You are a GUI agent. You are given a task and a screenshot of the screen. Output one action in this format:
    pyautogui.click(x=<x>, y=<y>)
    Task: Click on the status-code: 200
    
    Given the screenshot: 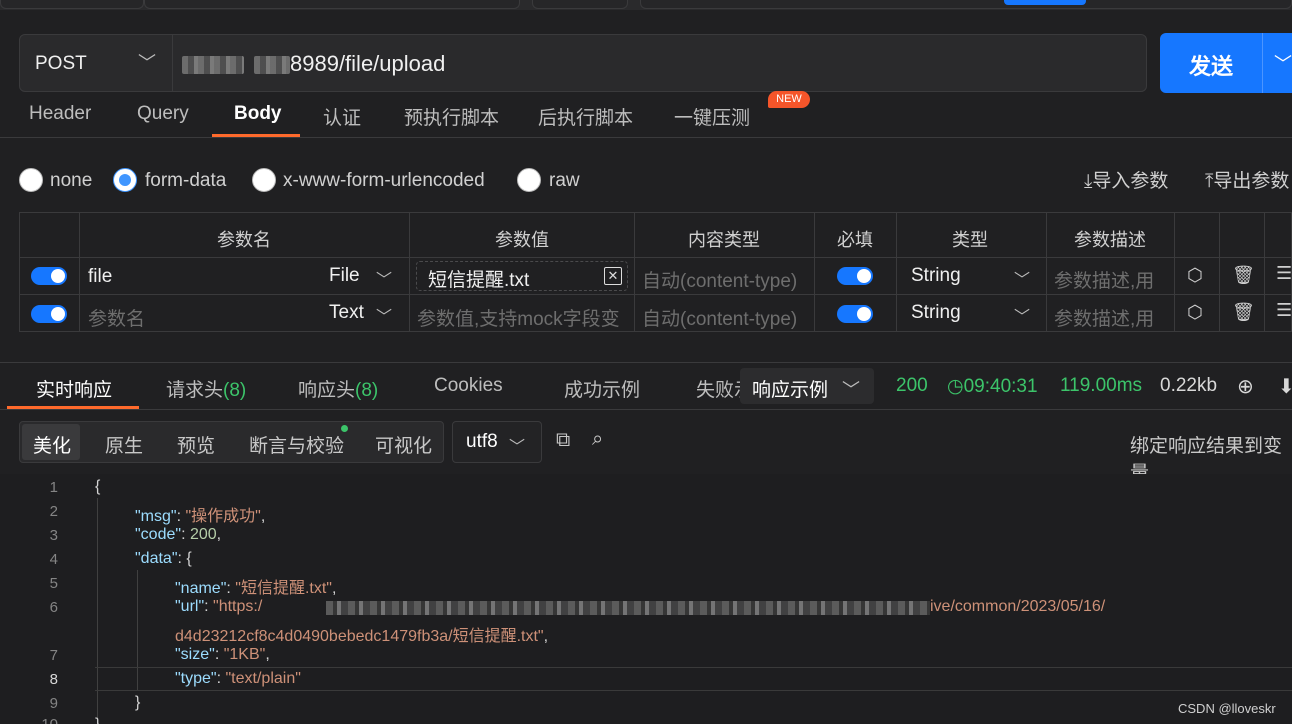 What is the action you would take?
    pyautogui.click(x=912, y=385)
    